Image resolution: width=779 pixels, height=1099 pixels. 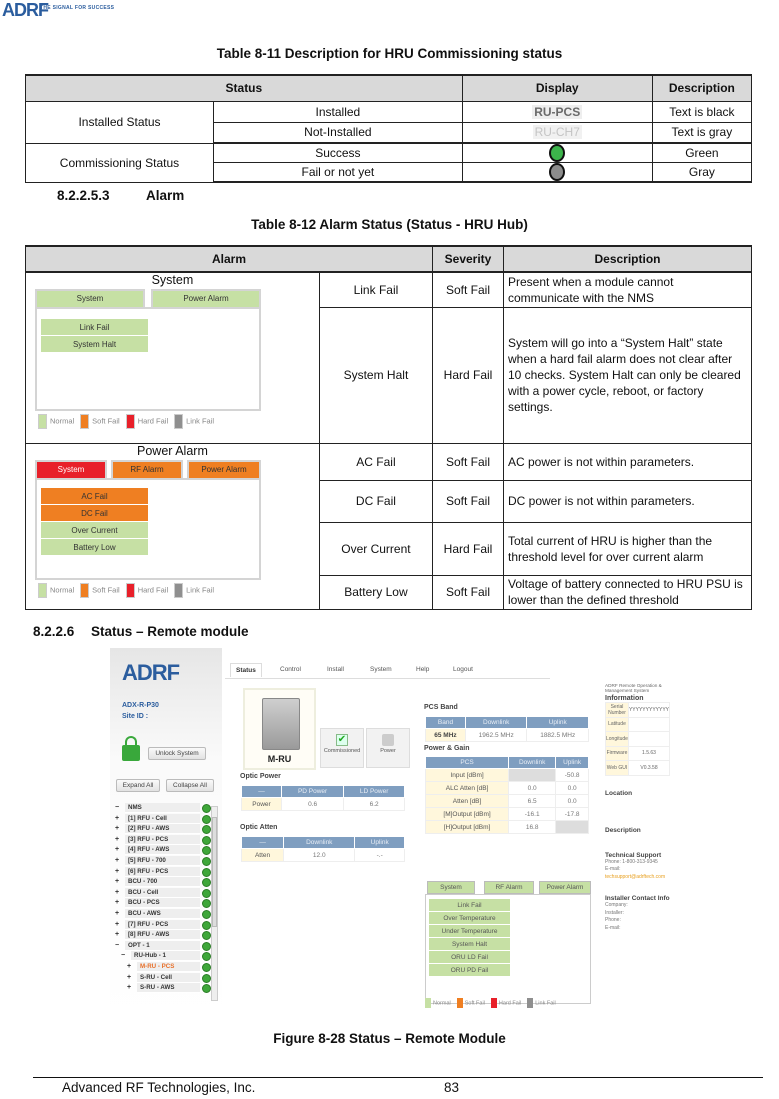 I want to click on tree-item: − OPT - 1, so click(x=167, y=946).